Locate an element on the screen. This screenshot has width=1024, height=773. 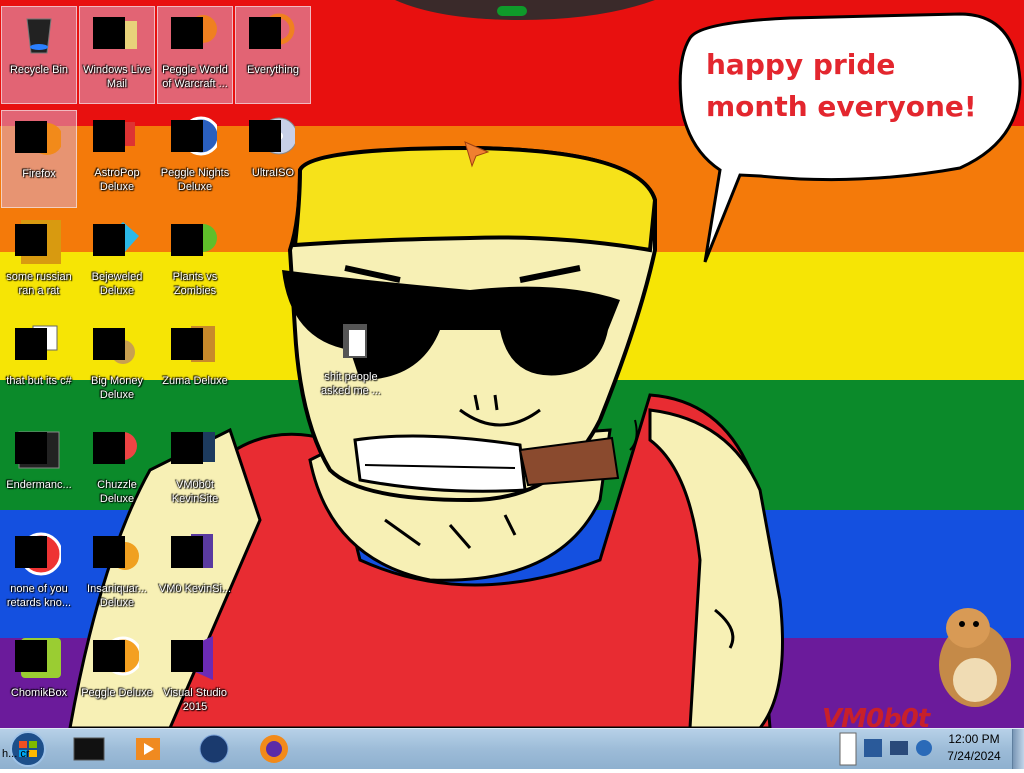
desktop-icon-plants-vs-zombies: Plants vs Zombies is located at coordinates (195, 263).